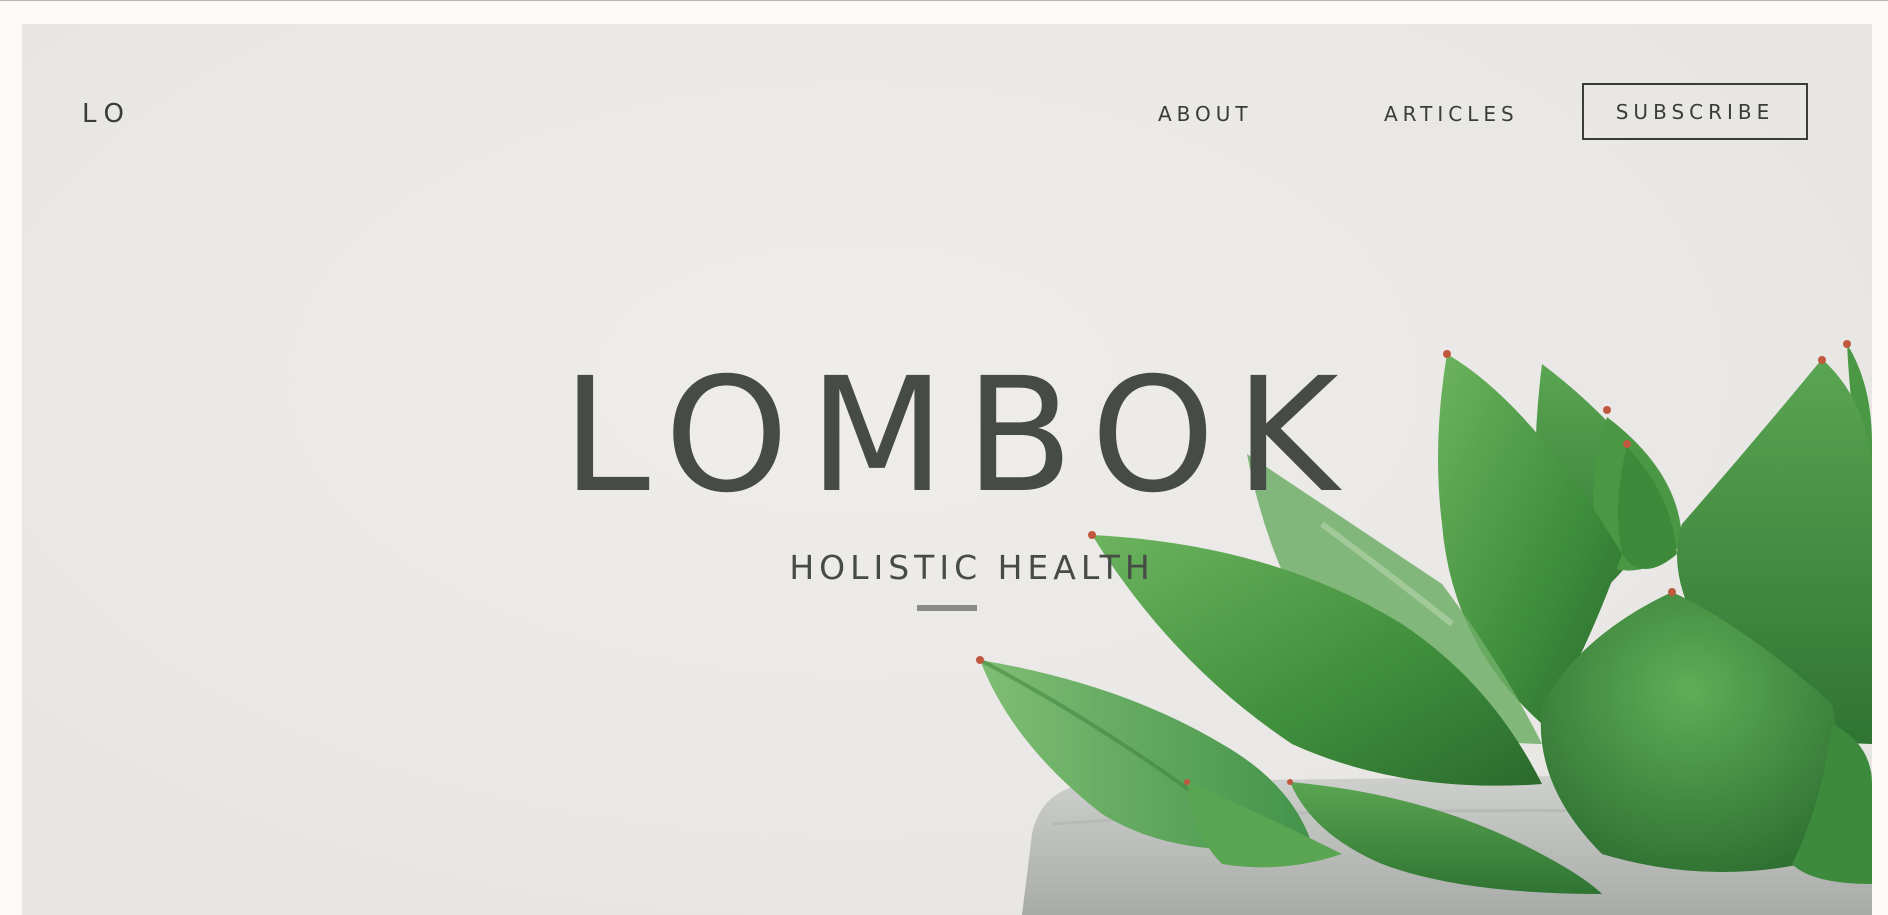 Image resolution: width=1888 pixels, height=915 pixels. Describe the element at coordinates (1695, 111) in the screenshot. I see `subscribe-button: SUBSCRIBE` at that location.